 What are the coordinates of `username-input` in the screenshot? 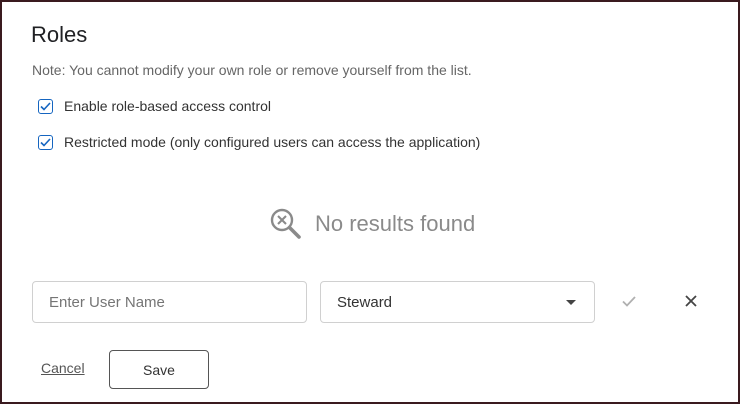 It's located at (169, 302).